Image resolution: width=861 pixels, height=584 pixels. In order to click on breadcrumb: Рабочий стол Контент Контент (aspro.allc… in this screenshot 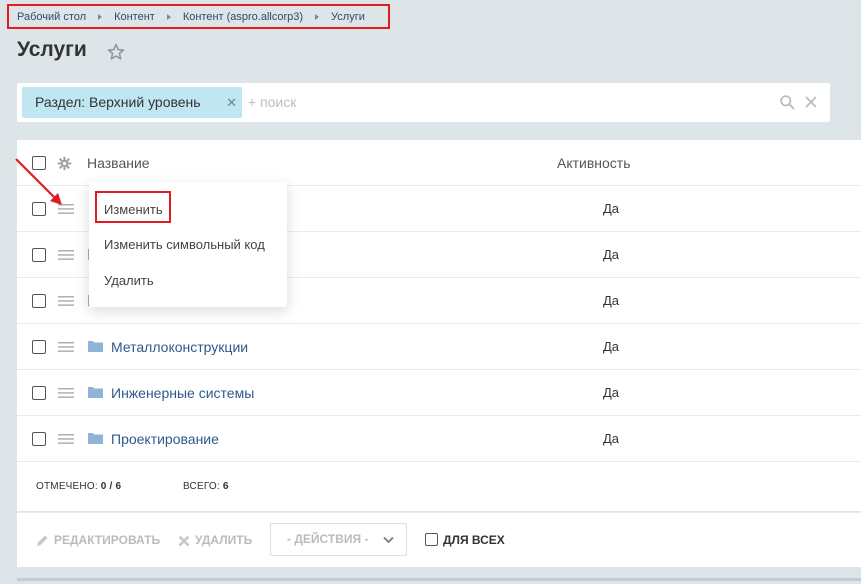, I will do `click(198, 16)`.